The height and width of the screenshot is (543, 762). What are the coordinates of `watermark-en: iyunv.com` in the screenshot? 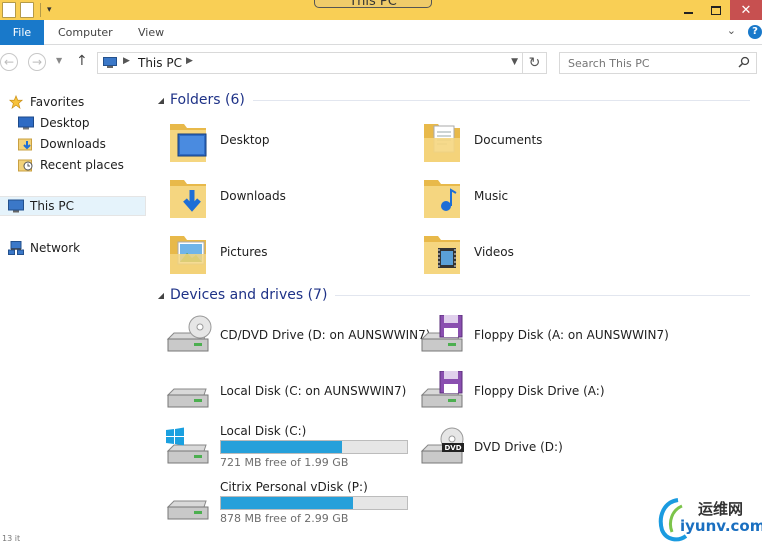 It's located at (721, 526).